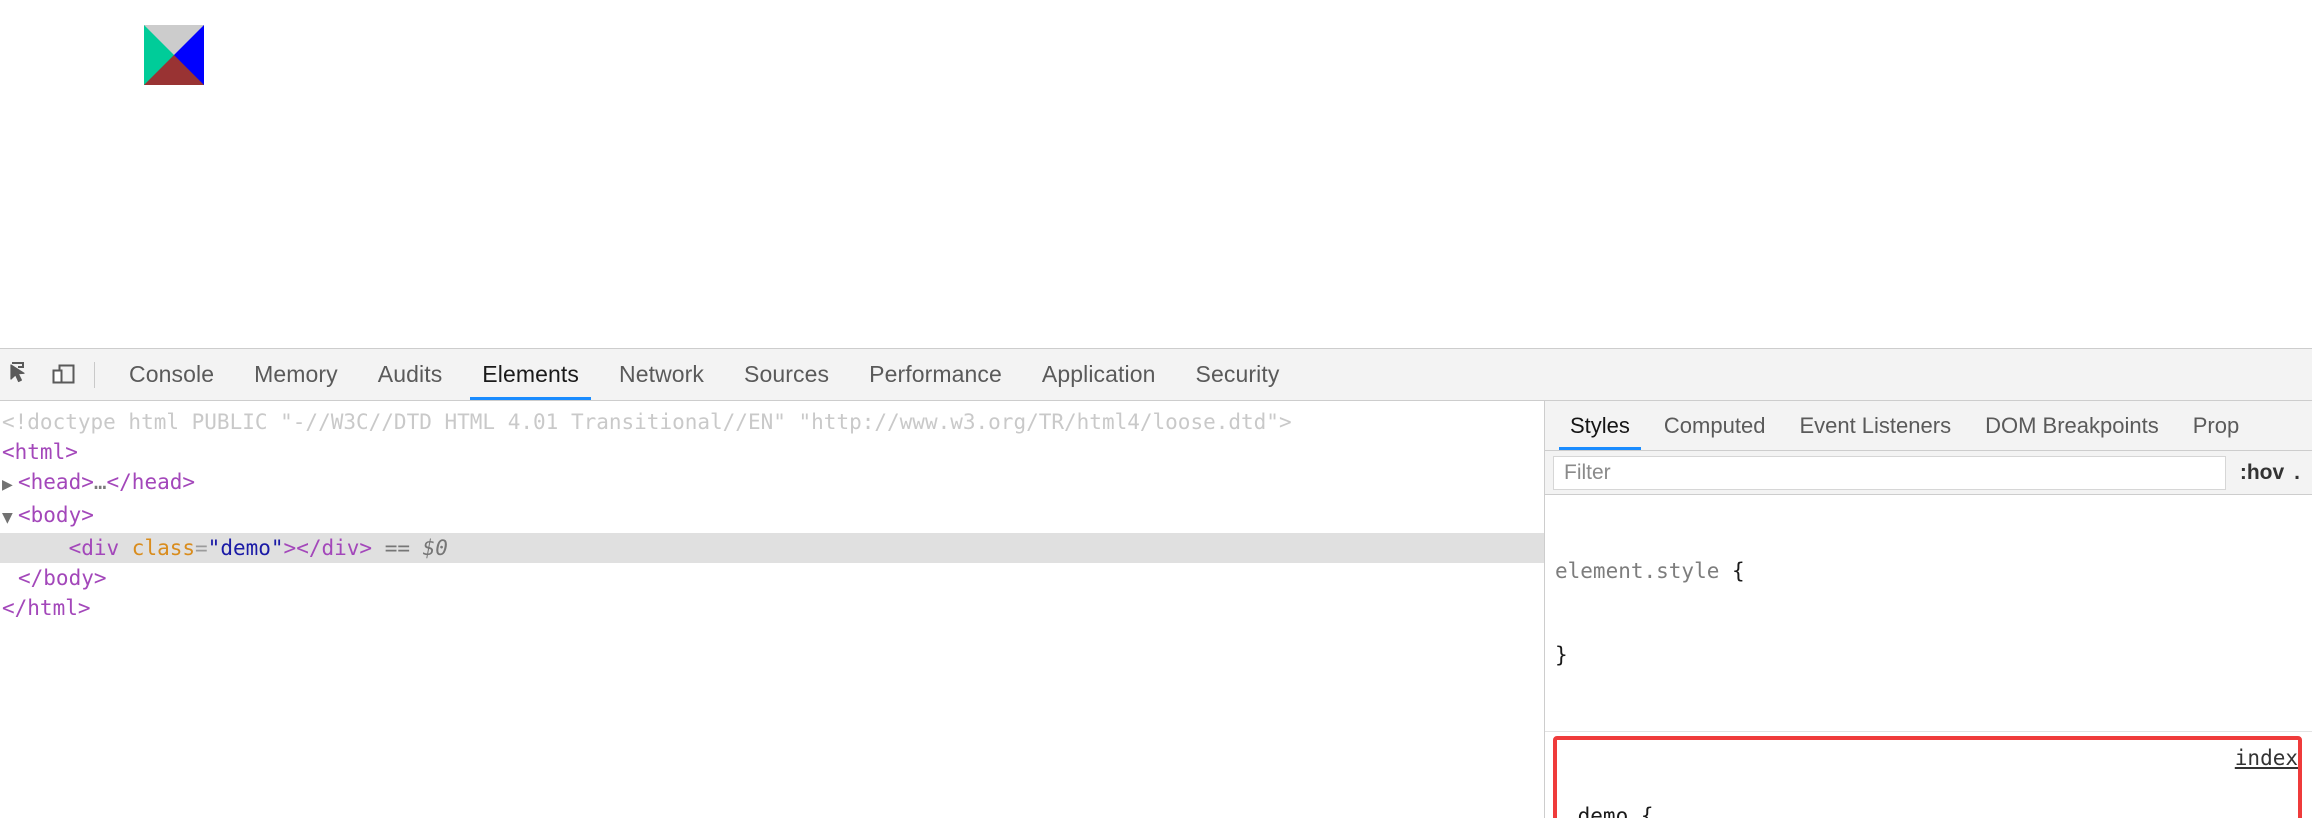 The image size is (2312, 818). What do you see at coordinates (2300, 473) in the screenshot?
I see `class-toggle-button: .` at bounding box center [2300, 473].